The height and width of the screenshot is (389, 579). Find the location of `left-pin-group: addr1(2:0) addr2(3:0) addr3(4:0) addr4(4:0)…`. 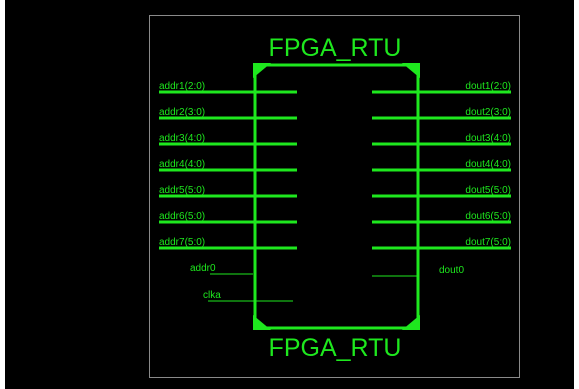

left-pin-group: addr1(2:0) addr2(3:0) addr3(4:0) addr4(4:0)… is located at coordinates (228, 191).